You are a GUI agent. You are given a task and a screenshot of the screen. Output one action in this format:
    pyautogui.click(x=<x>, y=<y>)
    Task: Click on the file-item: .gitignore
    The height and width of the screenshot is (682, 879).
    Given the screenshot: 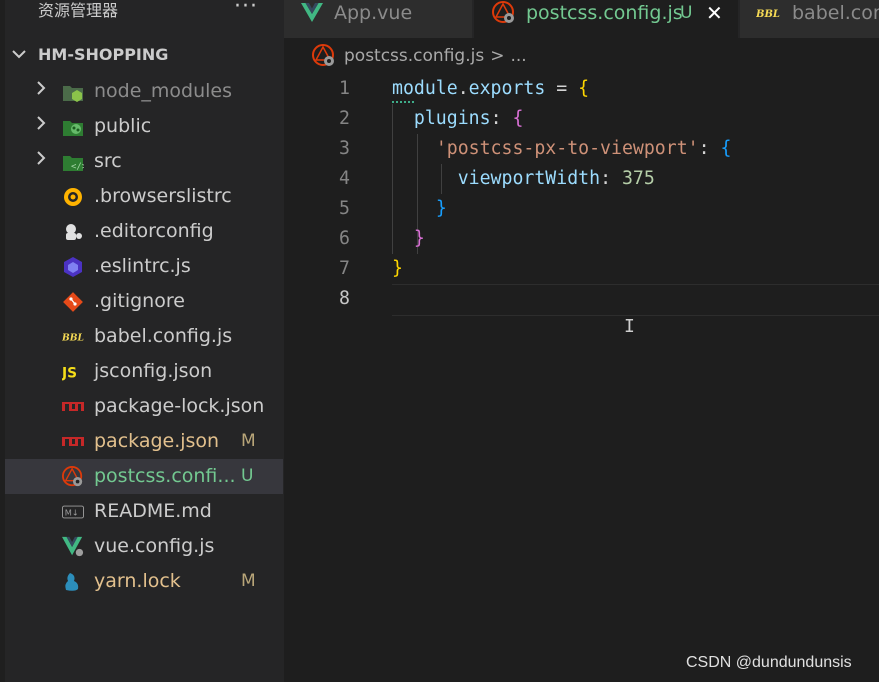 What is the action you would take?
    pyautogui.click(x=144, y=301)
    